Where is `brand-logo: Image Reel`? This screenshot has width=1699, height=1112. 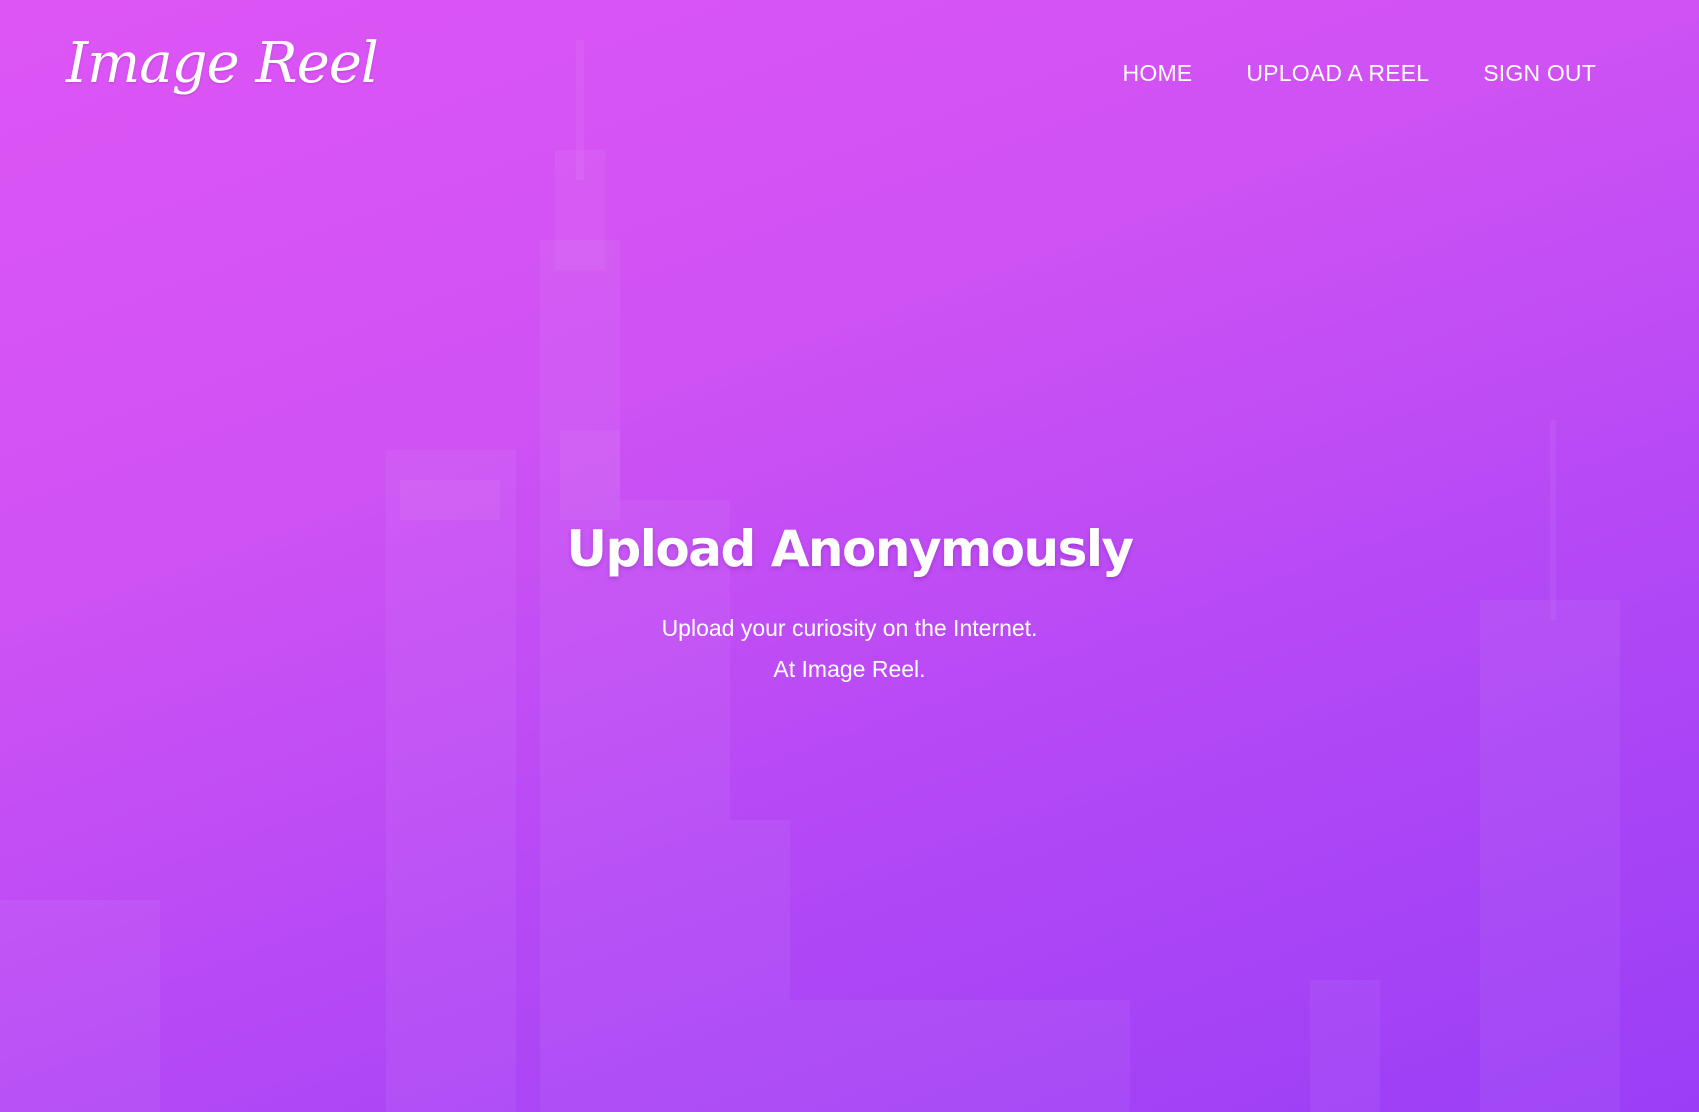 brand-logo: Image Reel is located at coordinates (222, 64).